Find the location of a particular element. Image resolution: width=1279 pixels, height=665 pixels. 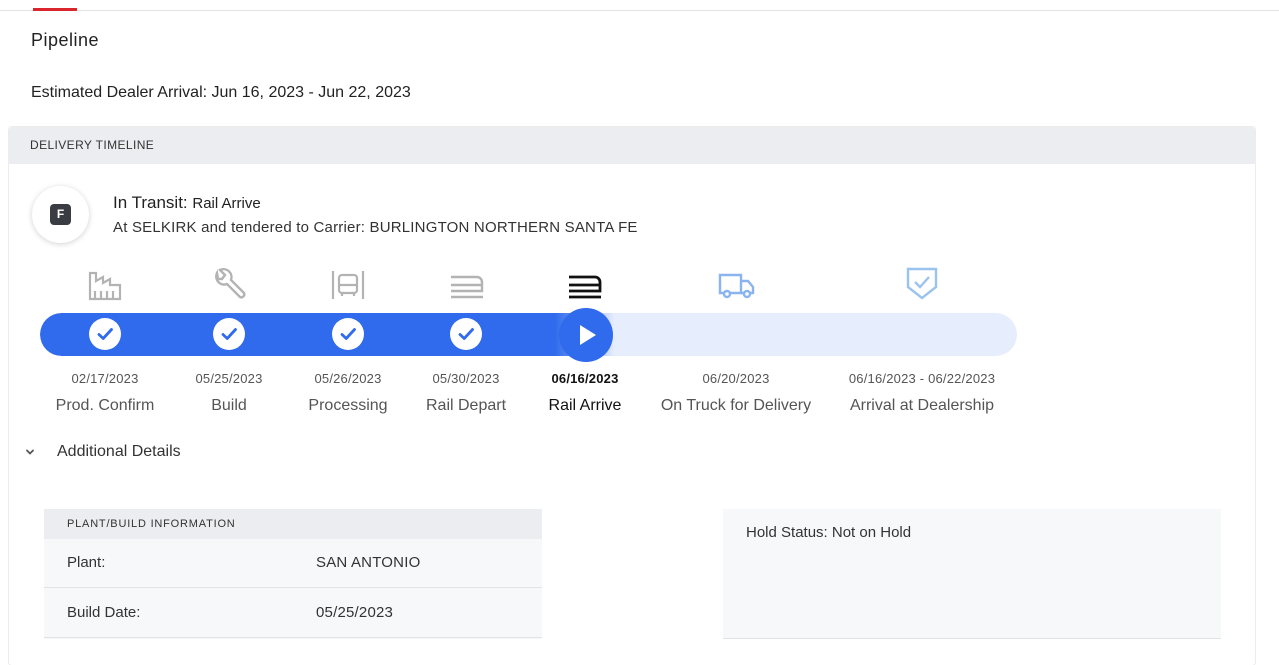

car-processing-icon is located at coordinates (348, 285).